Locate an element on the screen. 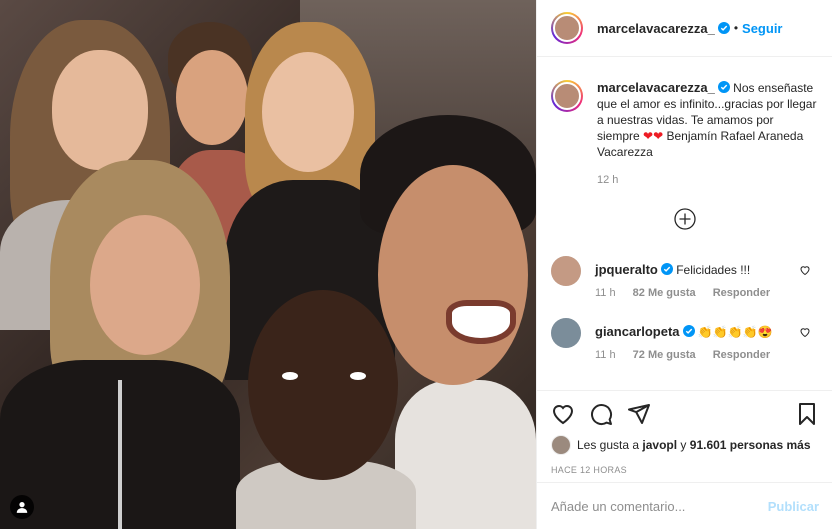  heart-emoji: ❤❤ is located at coordinates (653, 136).